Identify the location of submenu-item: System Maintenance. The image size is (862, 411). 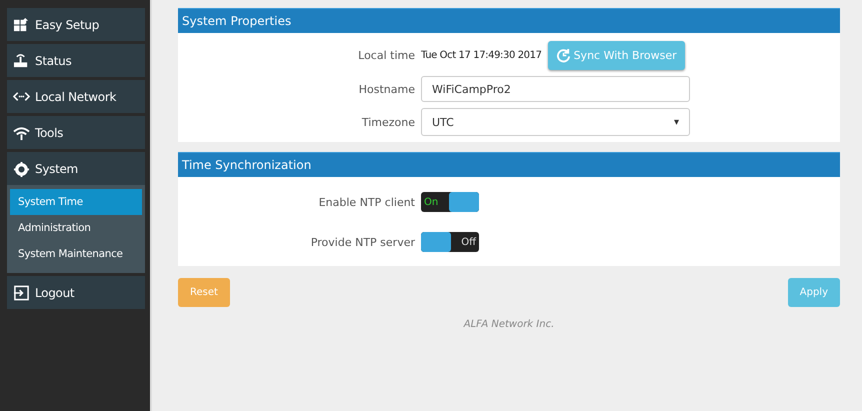
(76, 254).